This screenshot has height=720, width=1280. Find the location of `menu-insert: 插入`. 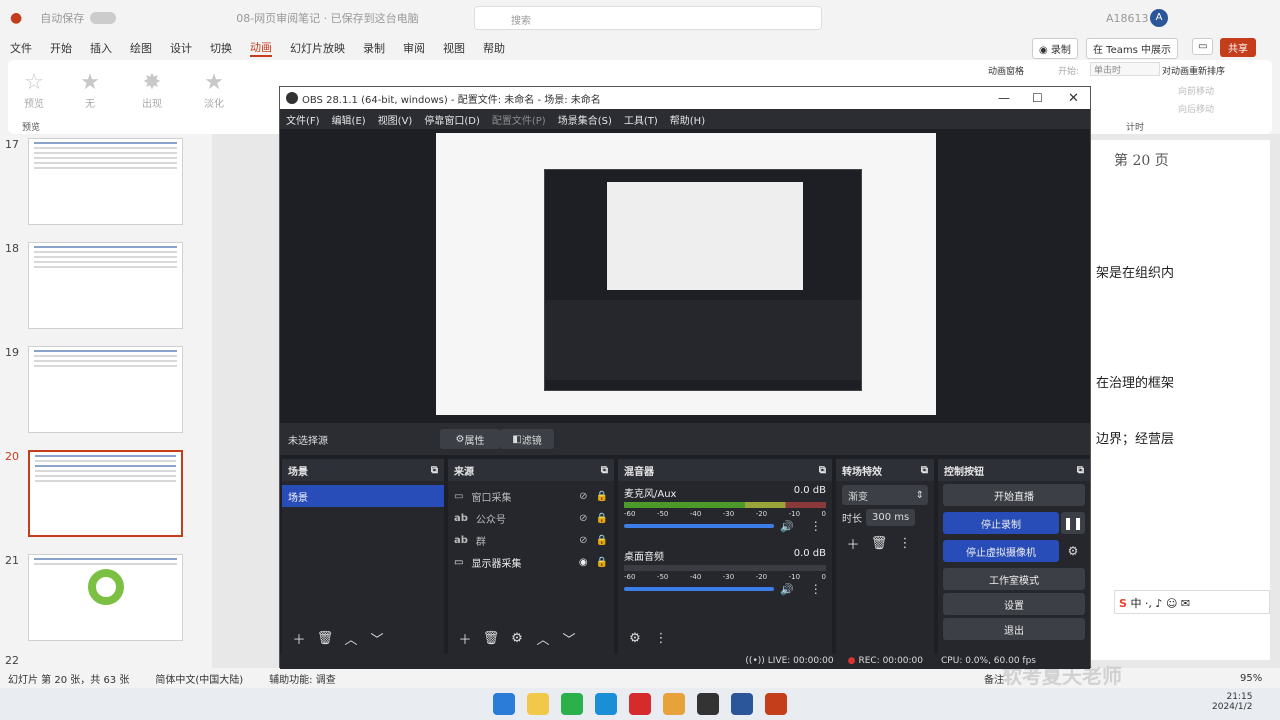

menu-insert: 插入 is located at coordinates (101, 48).